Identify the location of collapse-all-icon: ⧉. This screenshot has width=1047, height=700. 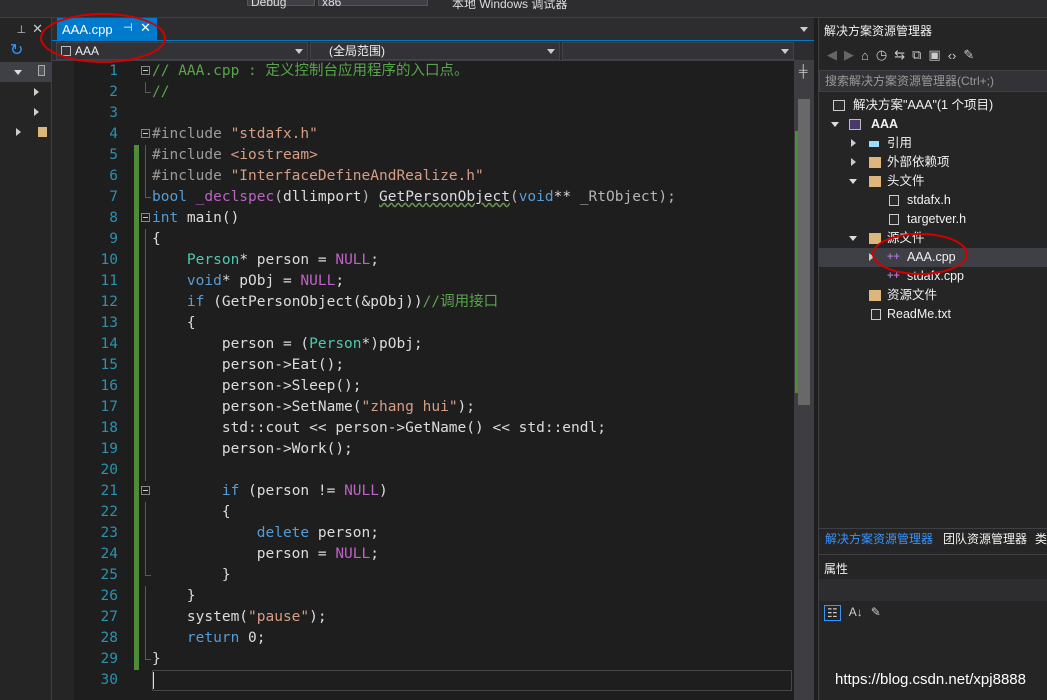
(916, 55).